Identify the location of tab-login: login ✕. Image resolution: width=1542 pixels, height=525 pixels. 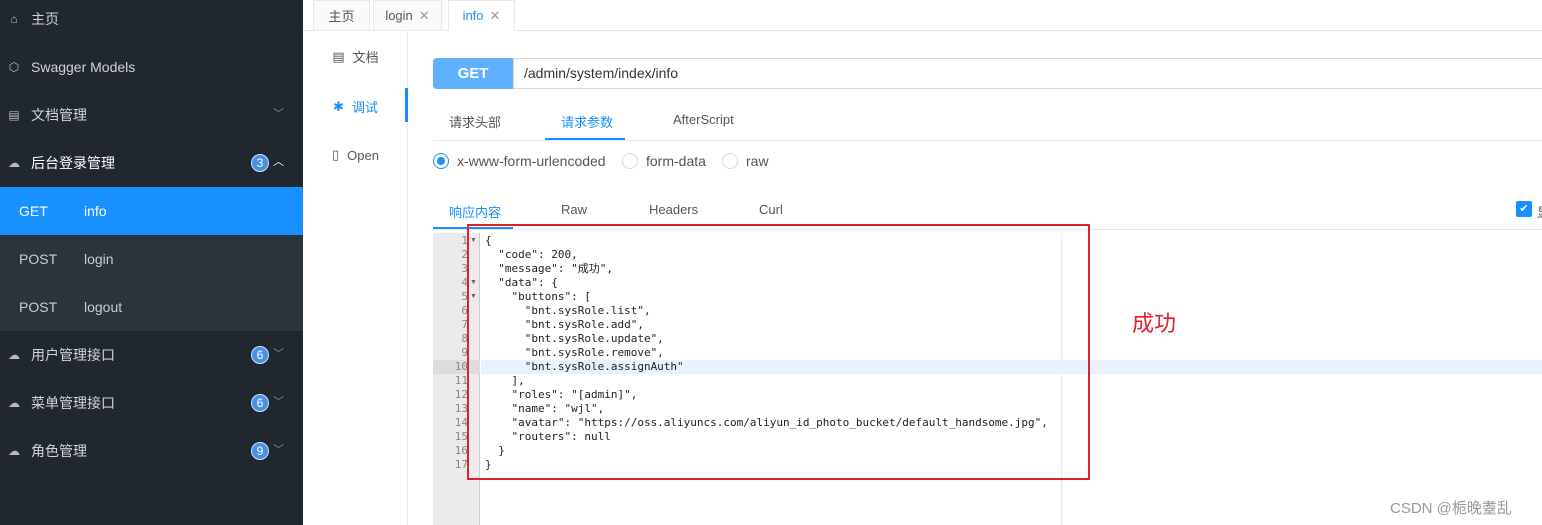
(407, 15).